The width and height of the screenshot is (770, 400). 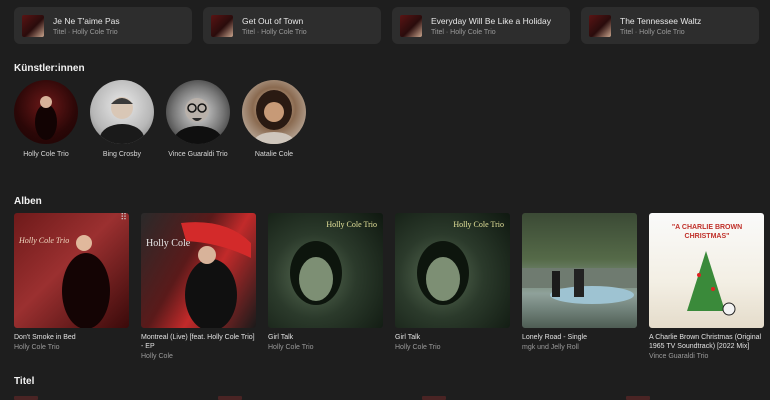 I want to click on song-title: Je Ne T'aime Pas, so click(x=86, y=20).